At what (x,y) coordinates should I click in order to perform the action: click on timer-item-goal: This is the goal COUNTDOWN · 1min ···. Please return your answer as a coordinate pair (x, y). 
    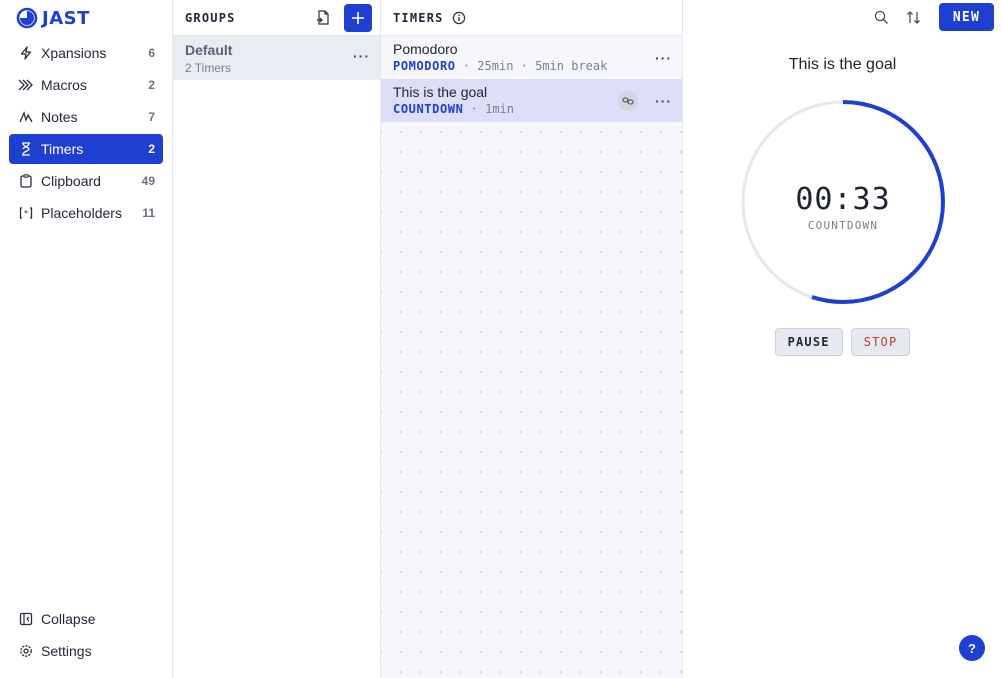
    Looking at the image, I should click on (531, 100).